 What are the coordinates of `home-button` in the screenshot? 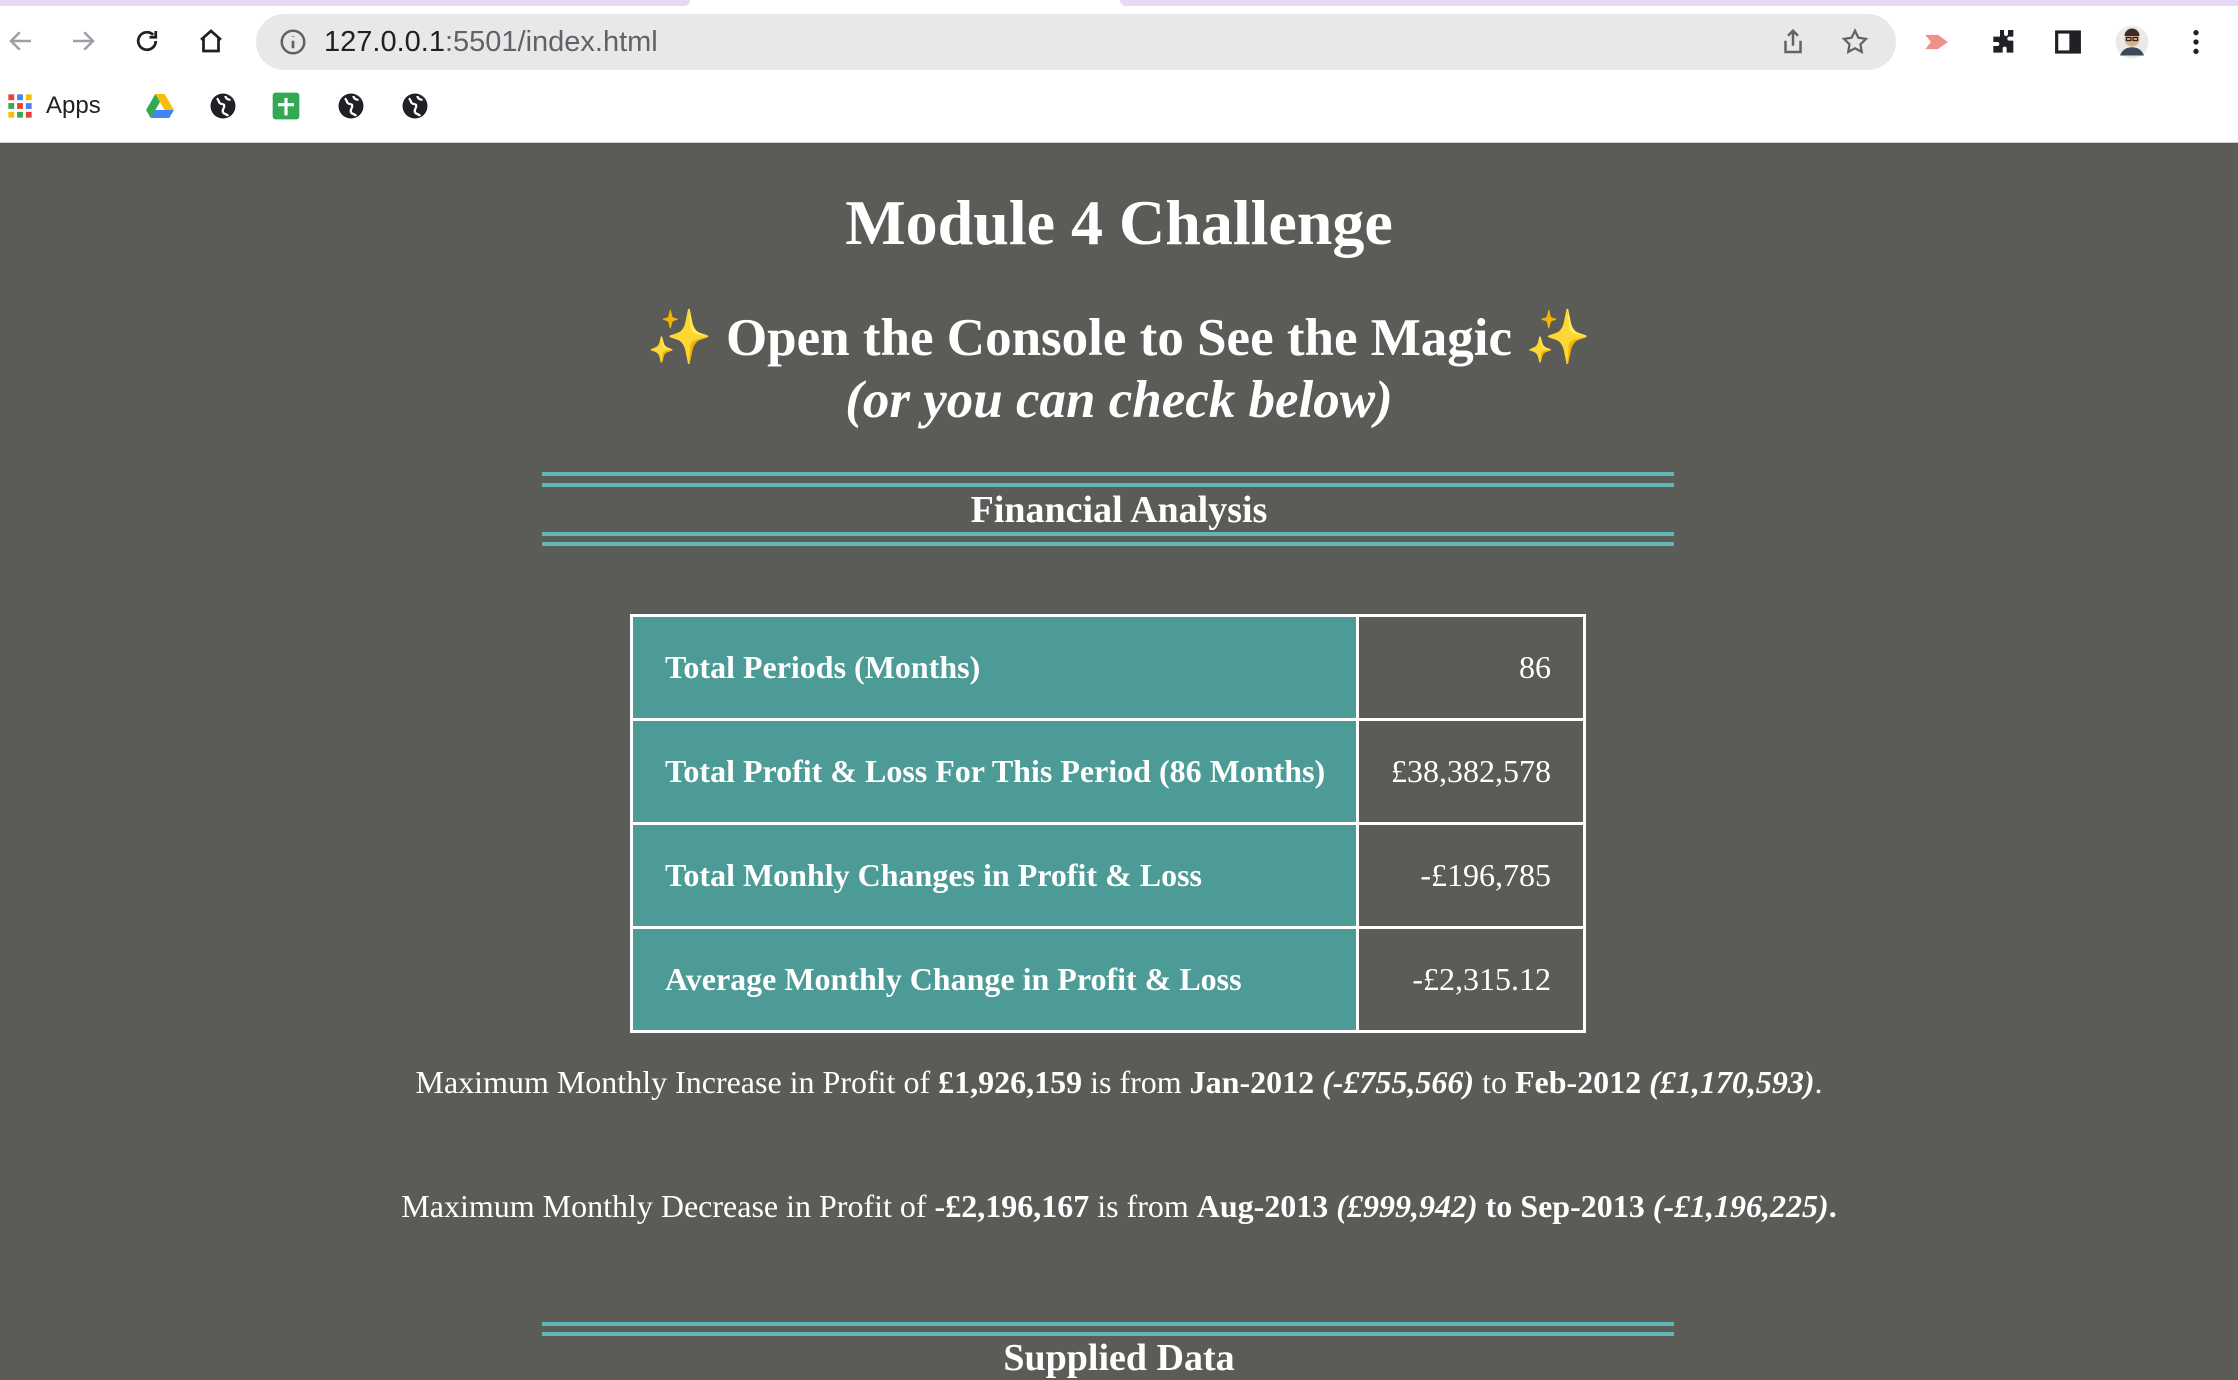 It's located at (211, 41).